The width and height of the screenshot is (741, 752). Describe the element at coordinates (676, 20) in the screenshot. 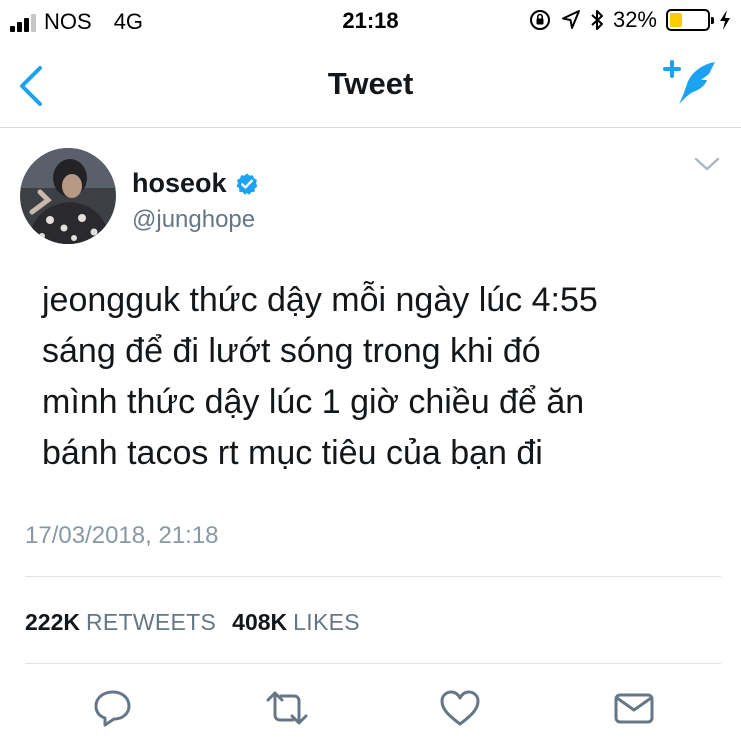

I see `battery-level` at that location.